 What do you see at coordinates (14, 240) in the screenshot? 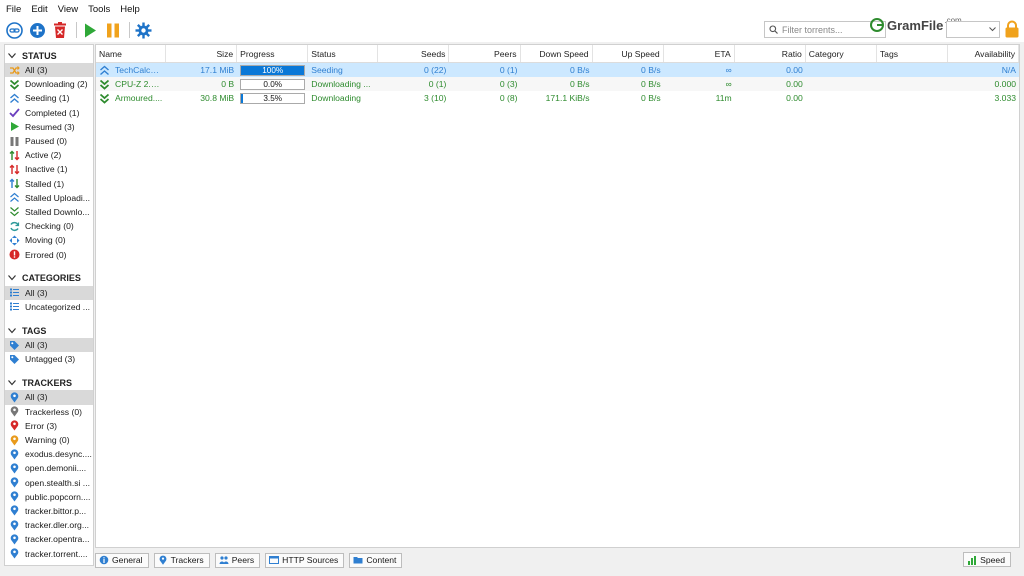
I see `moving-icon` at bounding box center [14, 240].